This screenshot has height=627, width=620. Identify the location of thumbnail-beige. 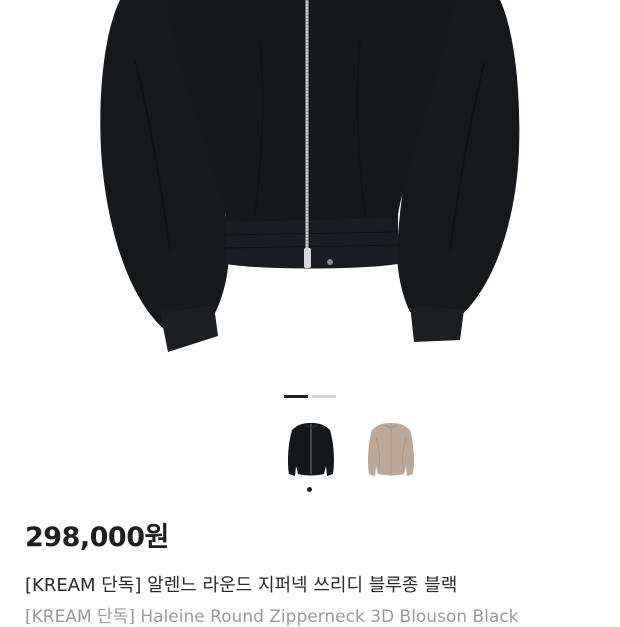
(391, 450).